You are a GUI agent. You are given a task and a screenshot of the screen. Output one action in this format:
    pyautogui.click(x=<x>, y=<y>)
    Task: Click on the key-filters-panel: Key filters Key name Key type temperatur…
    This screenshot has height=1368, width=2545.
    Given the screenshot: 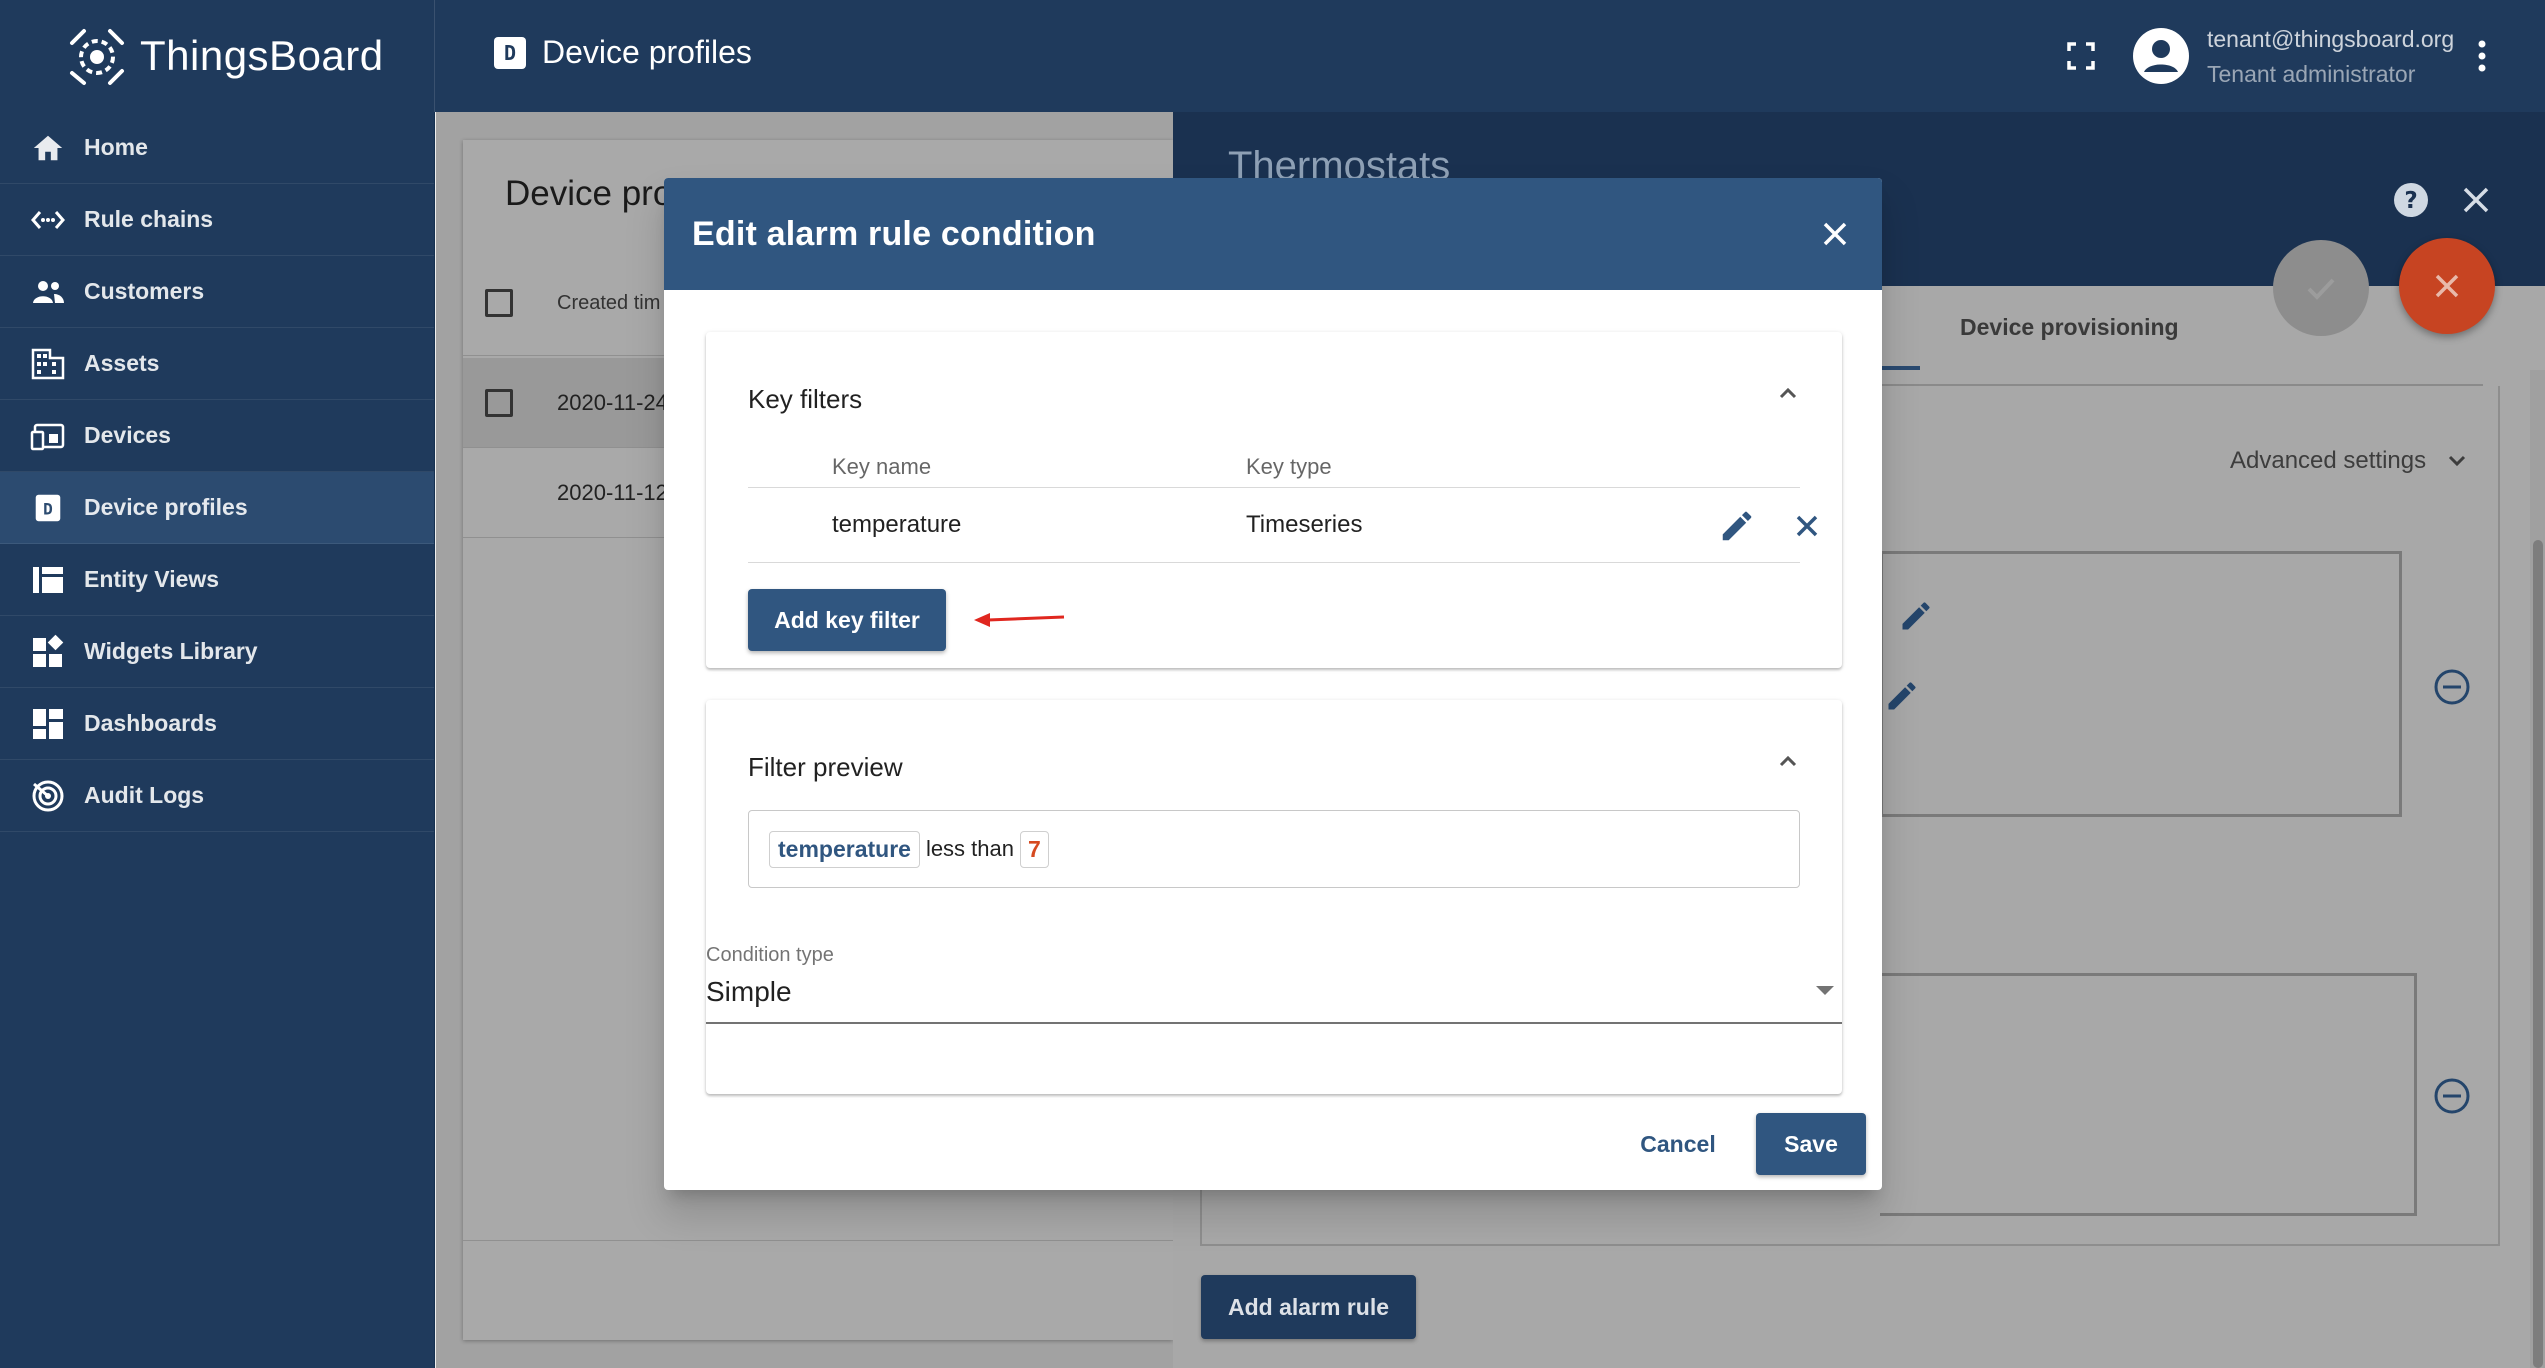 What is the action you would take?
    pyautogui.click(x=1274, y=500)
    